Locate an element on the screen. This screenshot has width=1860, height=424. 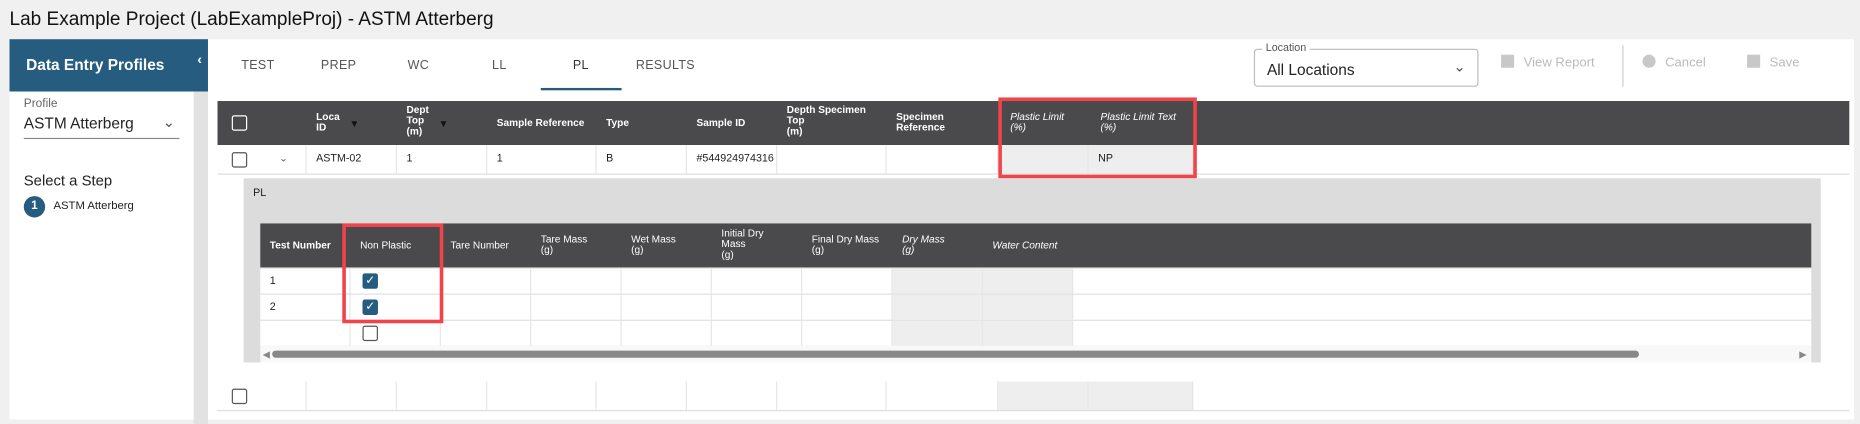
col-initial-dry-mass: Initial Dry Mass (g) is located at coordinates (742, 244).